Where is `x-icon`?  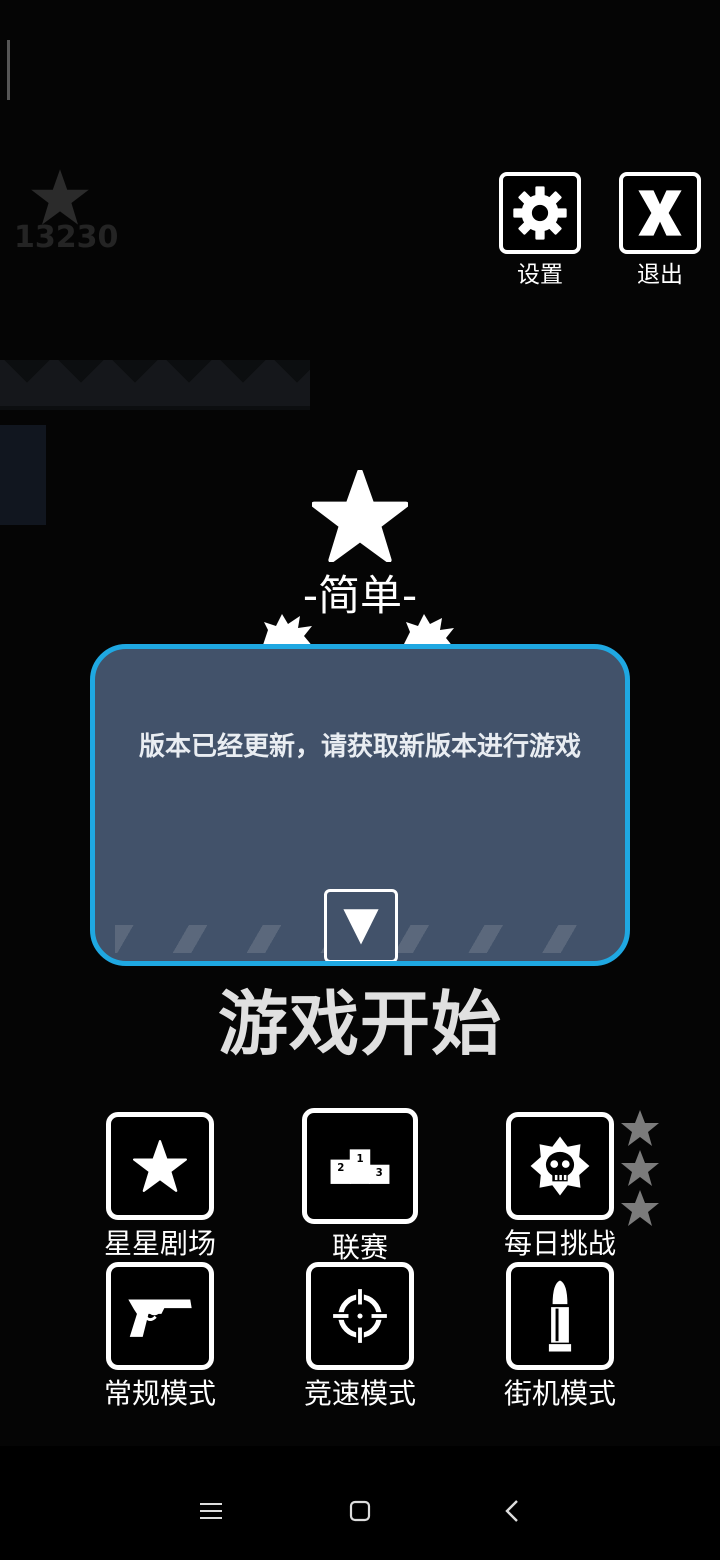 x-icon is located at coordinates (660, 213).